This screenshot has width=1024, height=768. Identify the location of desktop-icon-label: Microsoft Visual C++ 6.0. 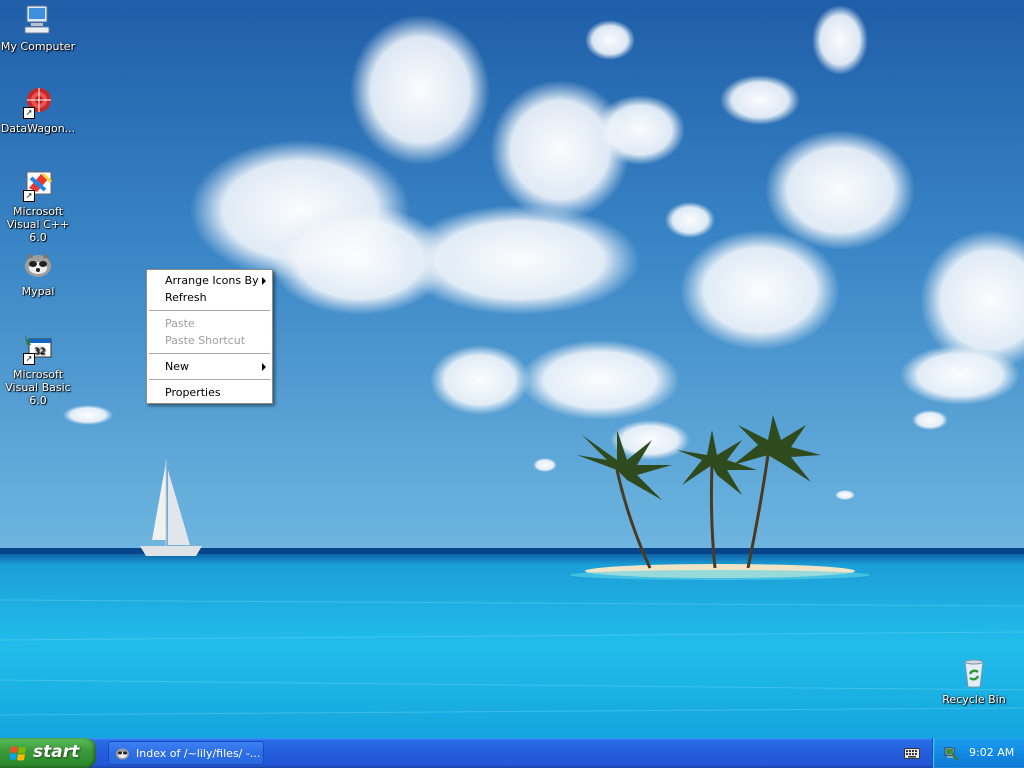
(38, 224).